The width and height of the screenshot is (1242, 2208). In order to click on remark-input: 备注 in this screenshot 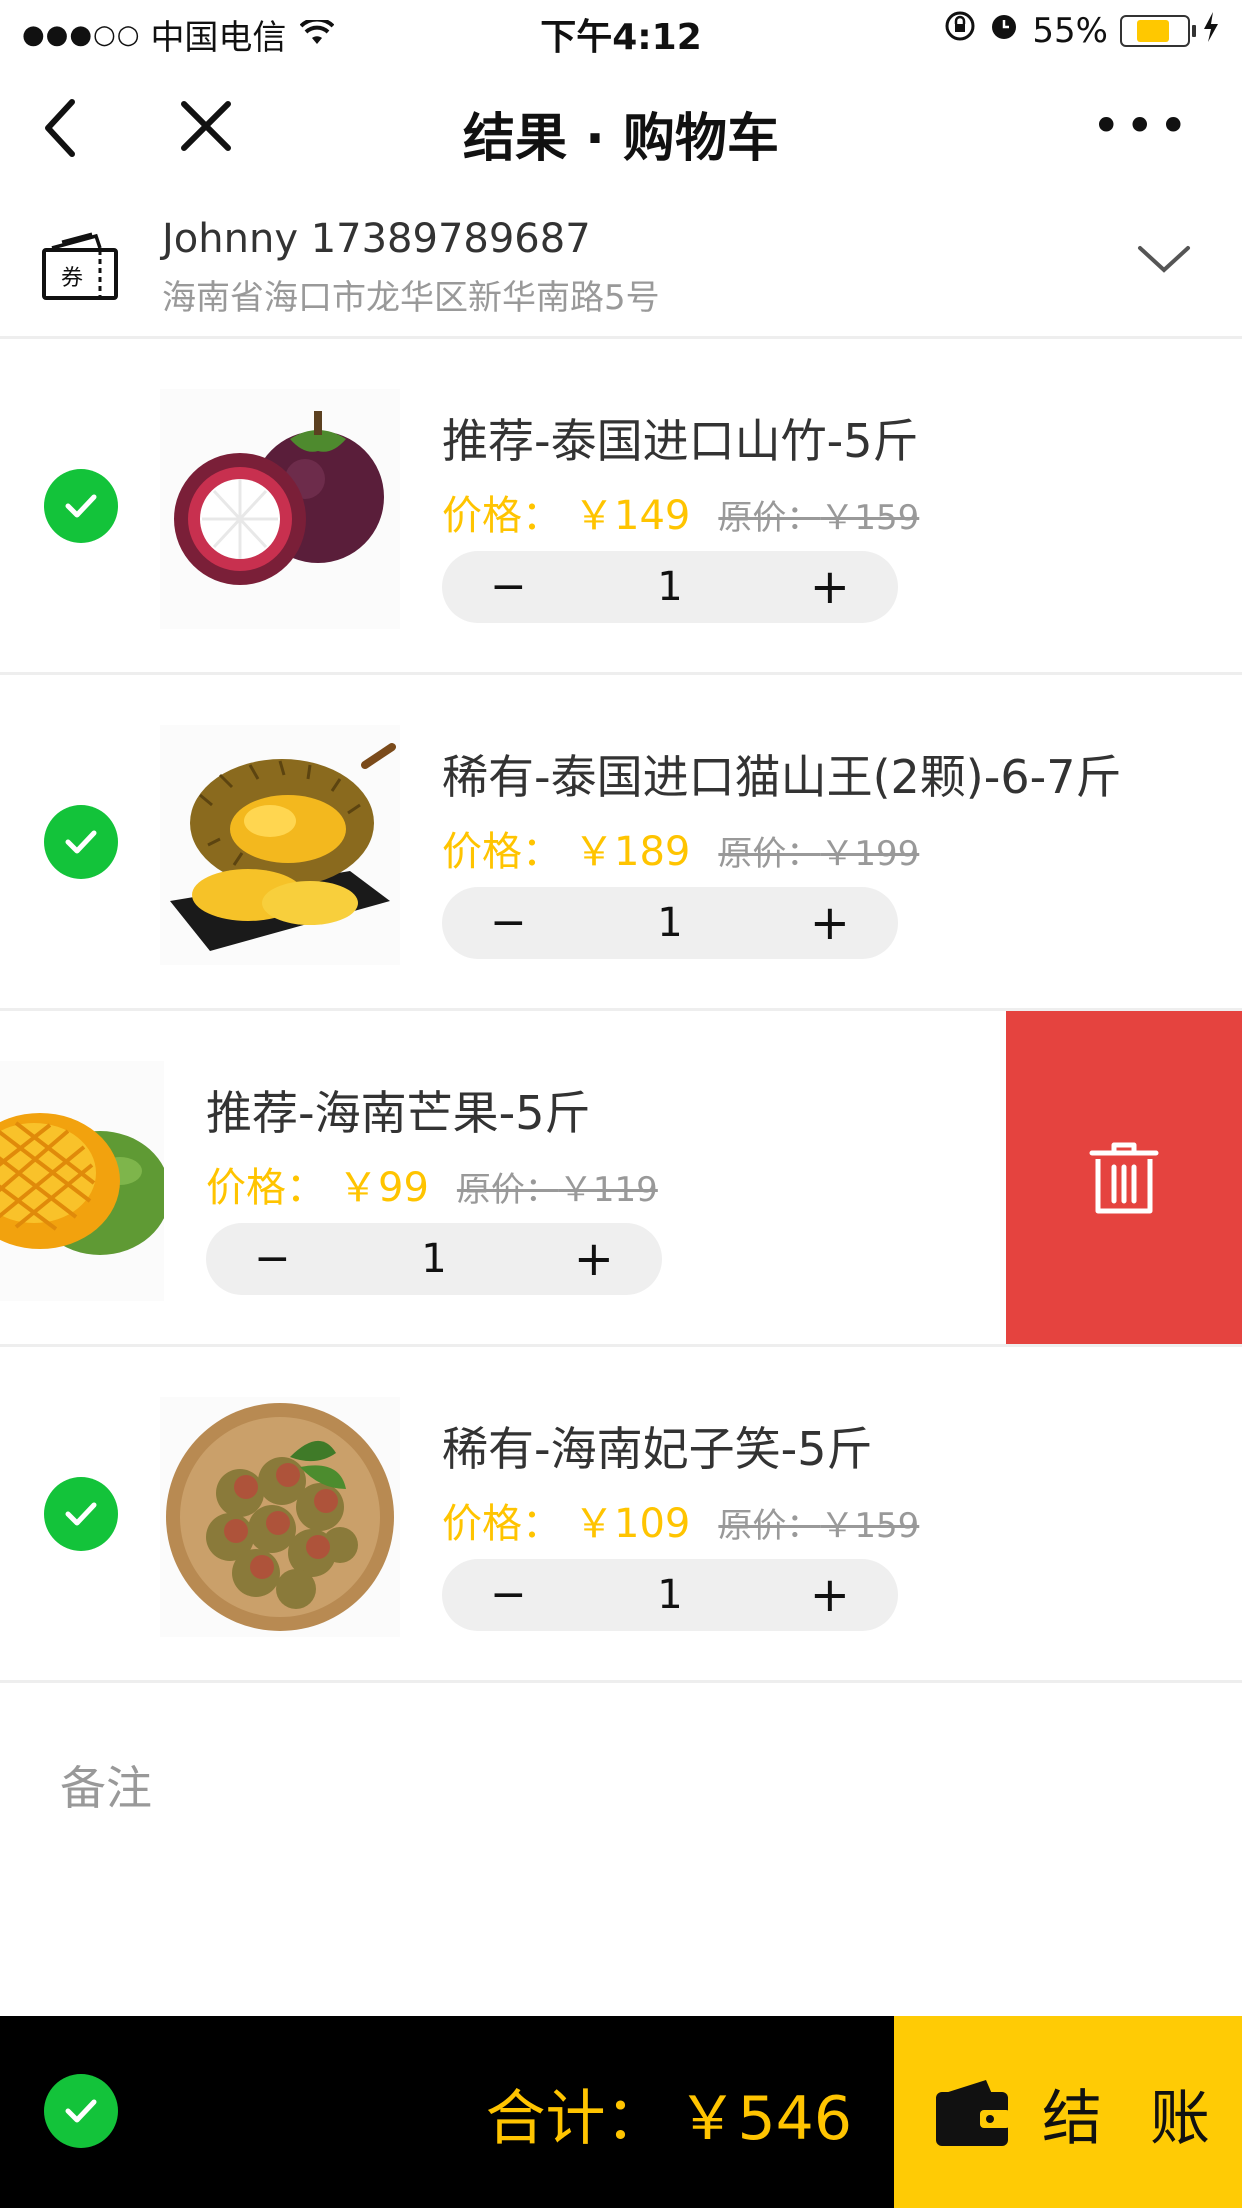, I will do `click(106, 1785)`.